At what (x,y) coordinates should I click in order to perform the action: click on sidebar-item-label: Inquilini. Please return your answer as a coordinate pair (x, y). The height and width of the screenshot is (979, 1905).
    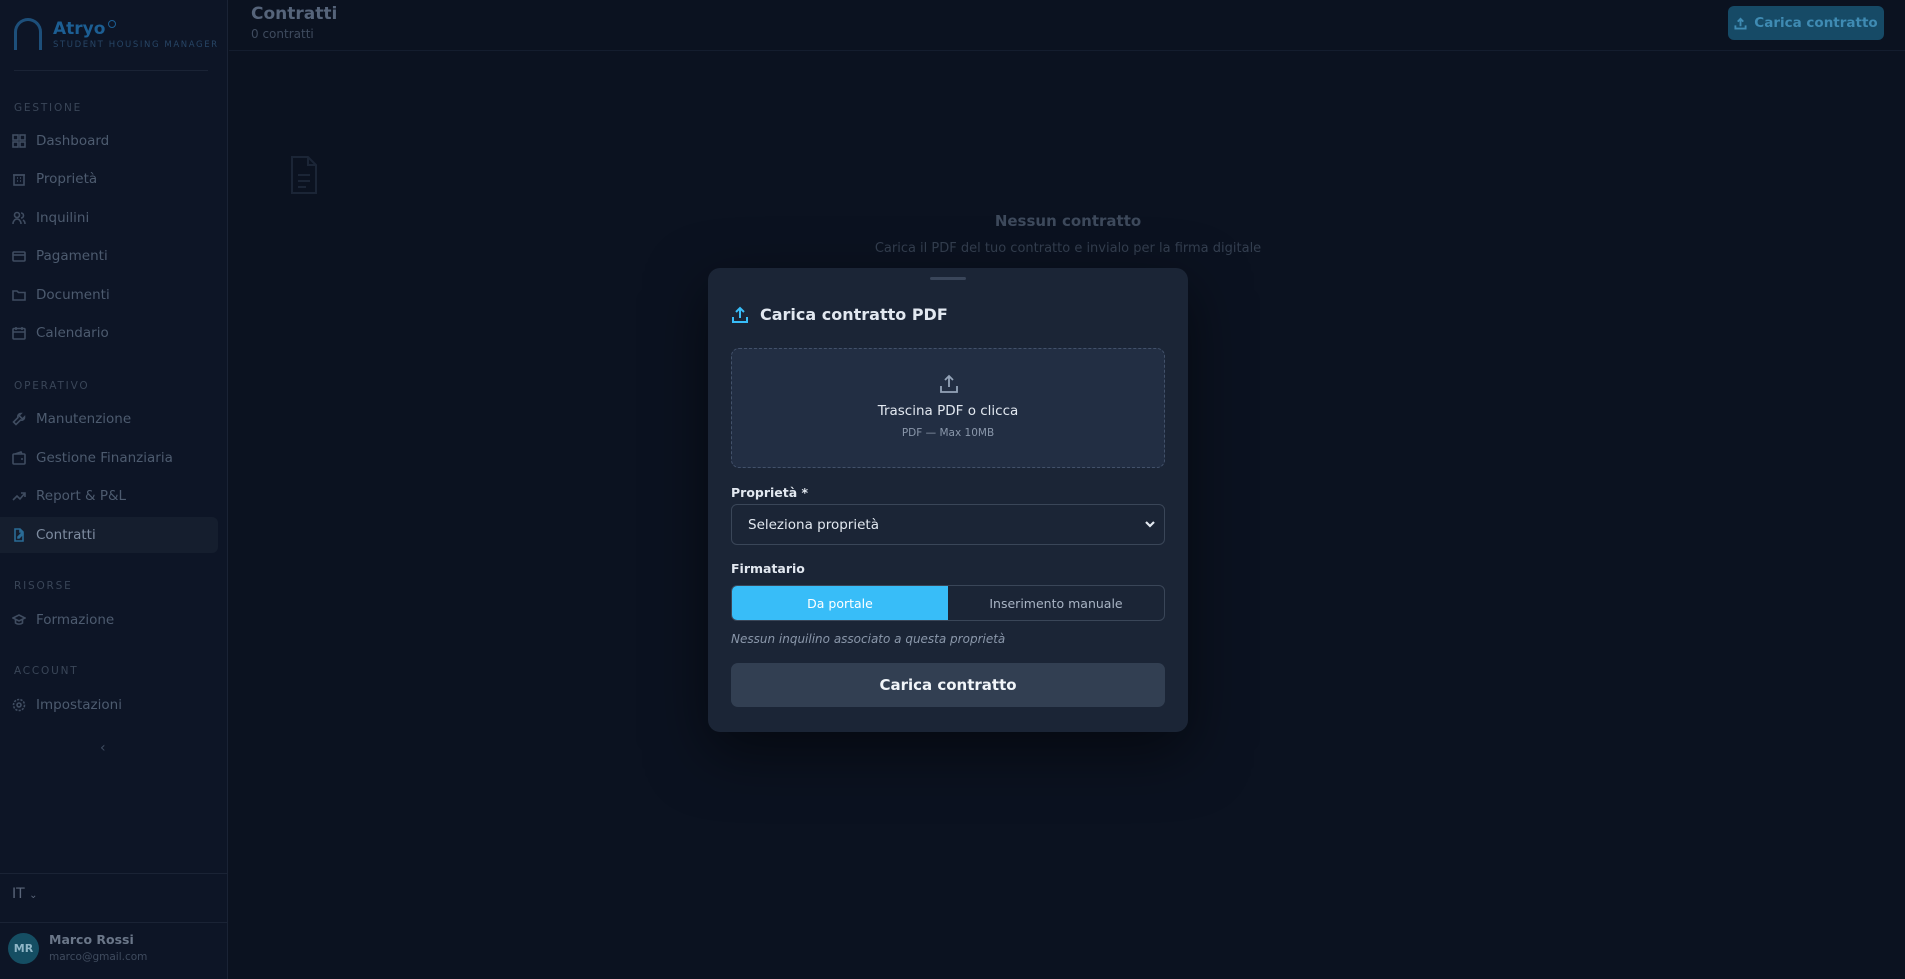
    Looking at the image, I should click on (63, 218).